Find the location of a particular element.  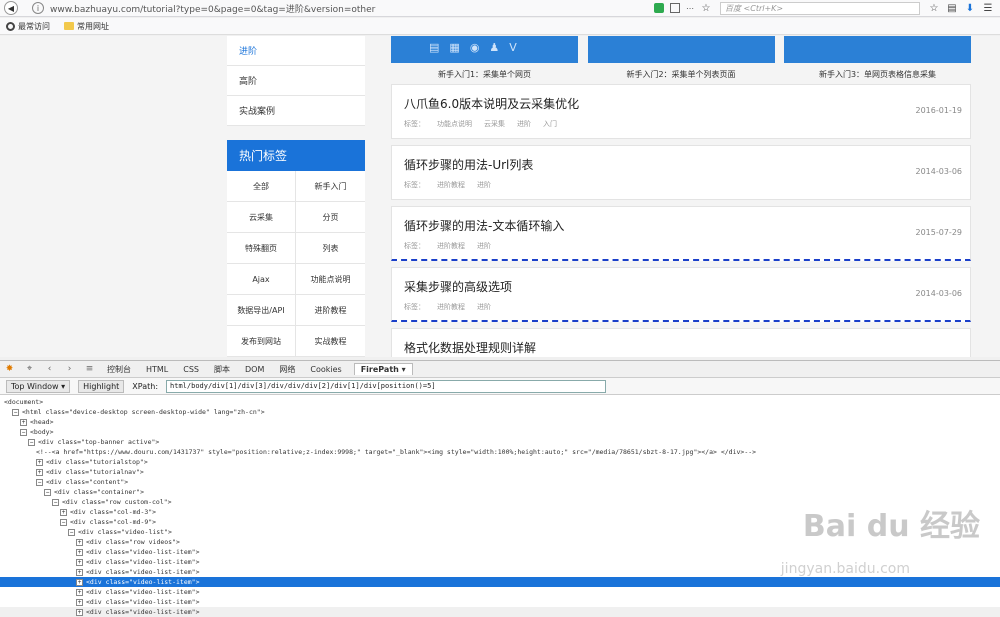

tab-dom: DOM is located at coordinates (254, 369).